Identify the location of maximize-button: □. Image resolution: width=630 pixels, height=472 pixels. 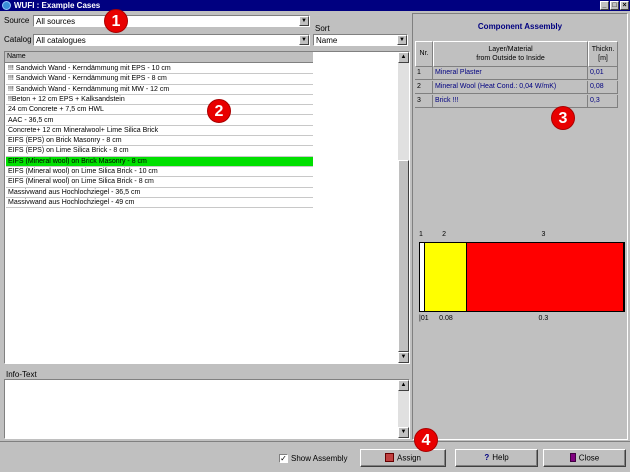
(614, 5).